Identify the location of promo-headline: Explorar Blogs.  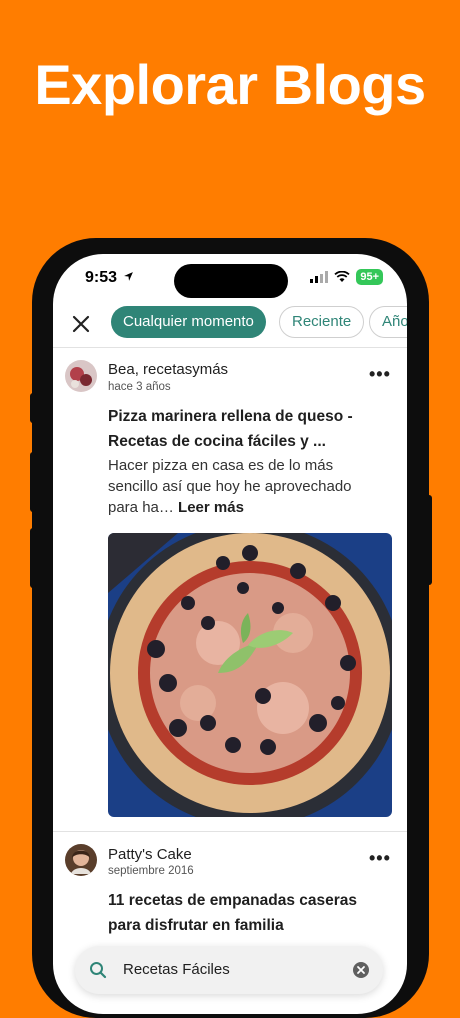
(230, 84).